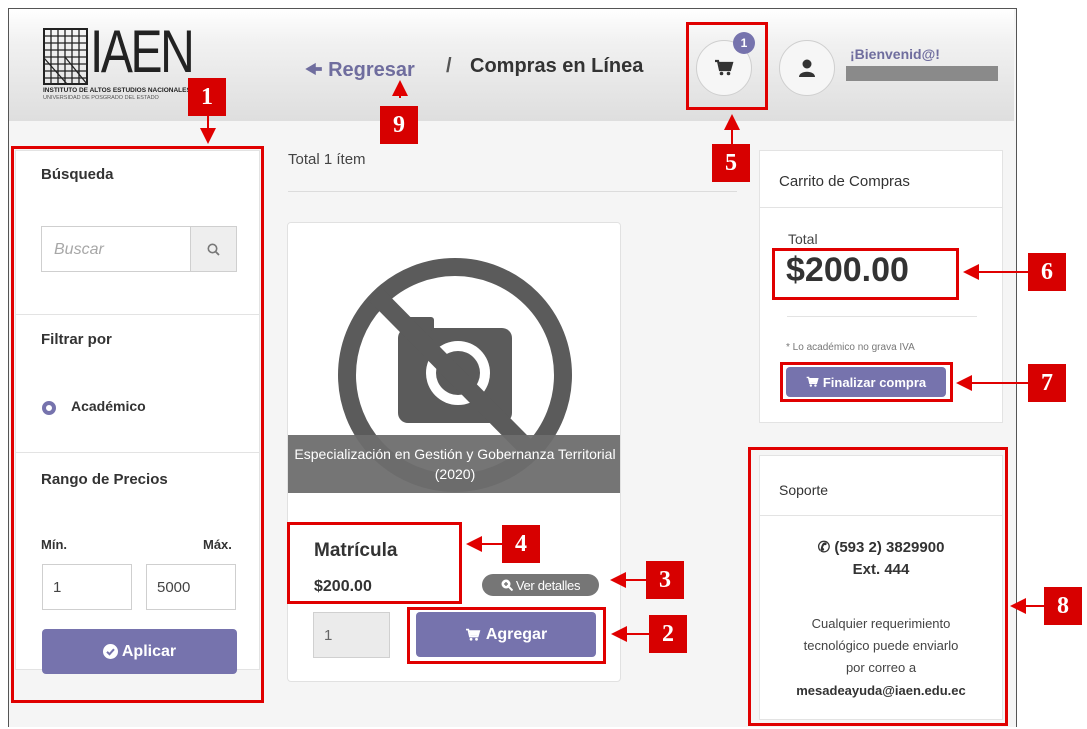 The image size is (1087, 729). What do you see at coordinates (521, 544) in the screenshot?
I see `annotation-4: 4` at bounding box center [521, 544].